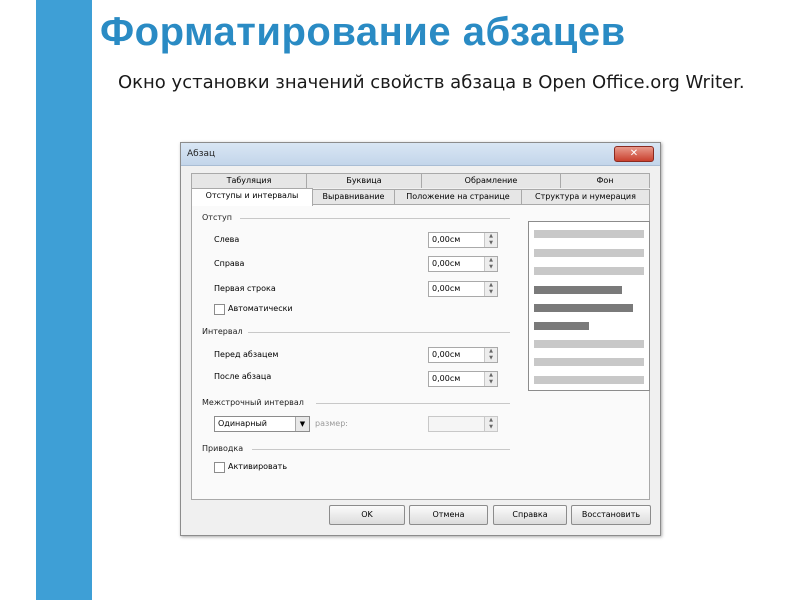 This screenshot has width=800, height=600. Describe the element at coordinates (245, 288) in the screenshot. I see `first-line-label: Первая строка` at that location.